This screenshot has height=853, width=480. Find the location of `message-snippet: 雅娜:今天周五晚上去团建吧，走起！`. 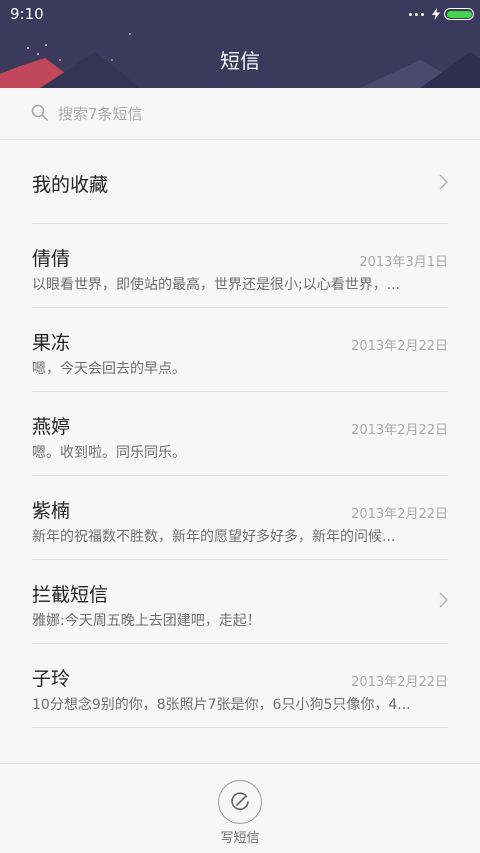

message-snippet: 雅娜:今天周五晚上去团建吧，走起！ is located at coordinates (146, 621).